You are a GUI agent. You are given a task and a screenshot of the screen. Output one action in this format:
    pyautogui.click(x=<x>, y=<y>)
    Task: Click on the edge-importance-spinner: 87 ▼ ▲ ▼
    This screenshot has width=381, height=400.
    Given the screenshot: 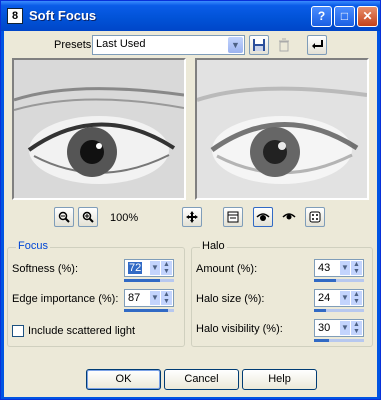 What is the action you would take?
    pyautogui.click(x=149, y=298)
    